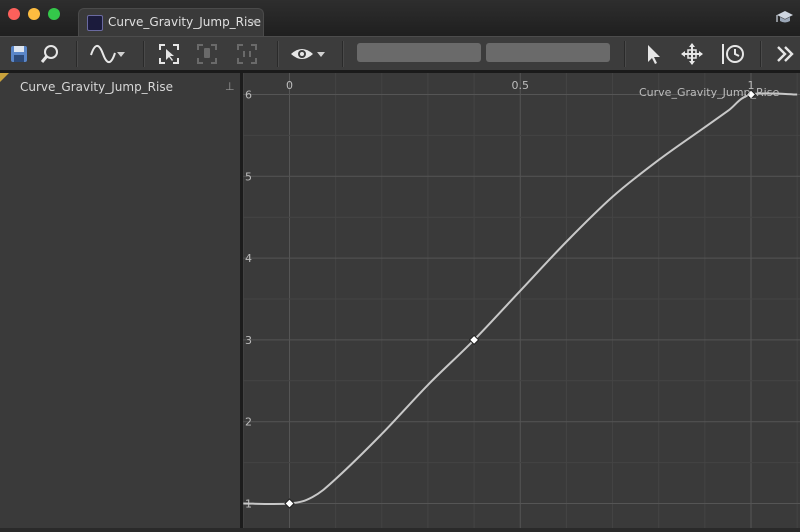  I want to click on find-in-browser-icon, so click(49, 54).